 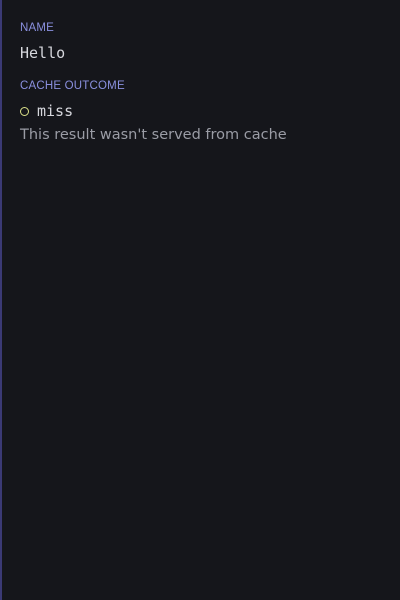 What do you see at coordinates (153, 135) in the screenshot?
I see `cache-outcome-description: This result wasn't served from cache` at bounding box center [153, 135].